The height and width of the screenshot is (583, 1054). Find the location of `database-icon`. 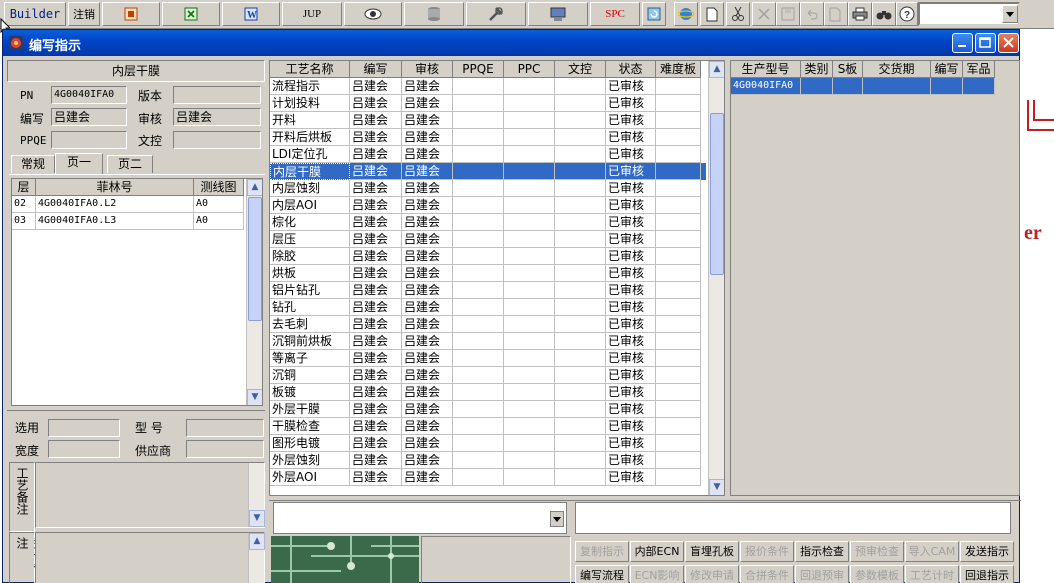

database-icon is located at coordinates (434, 14).